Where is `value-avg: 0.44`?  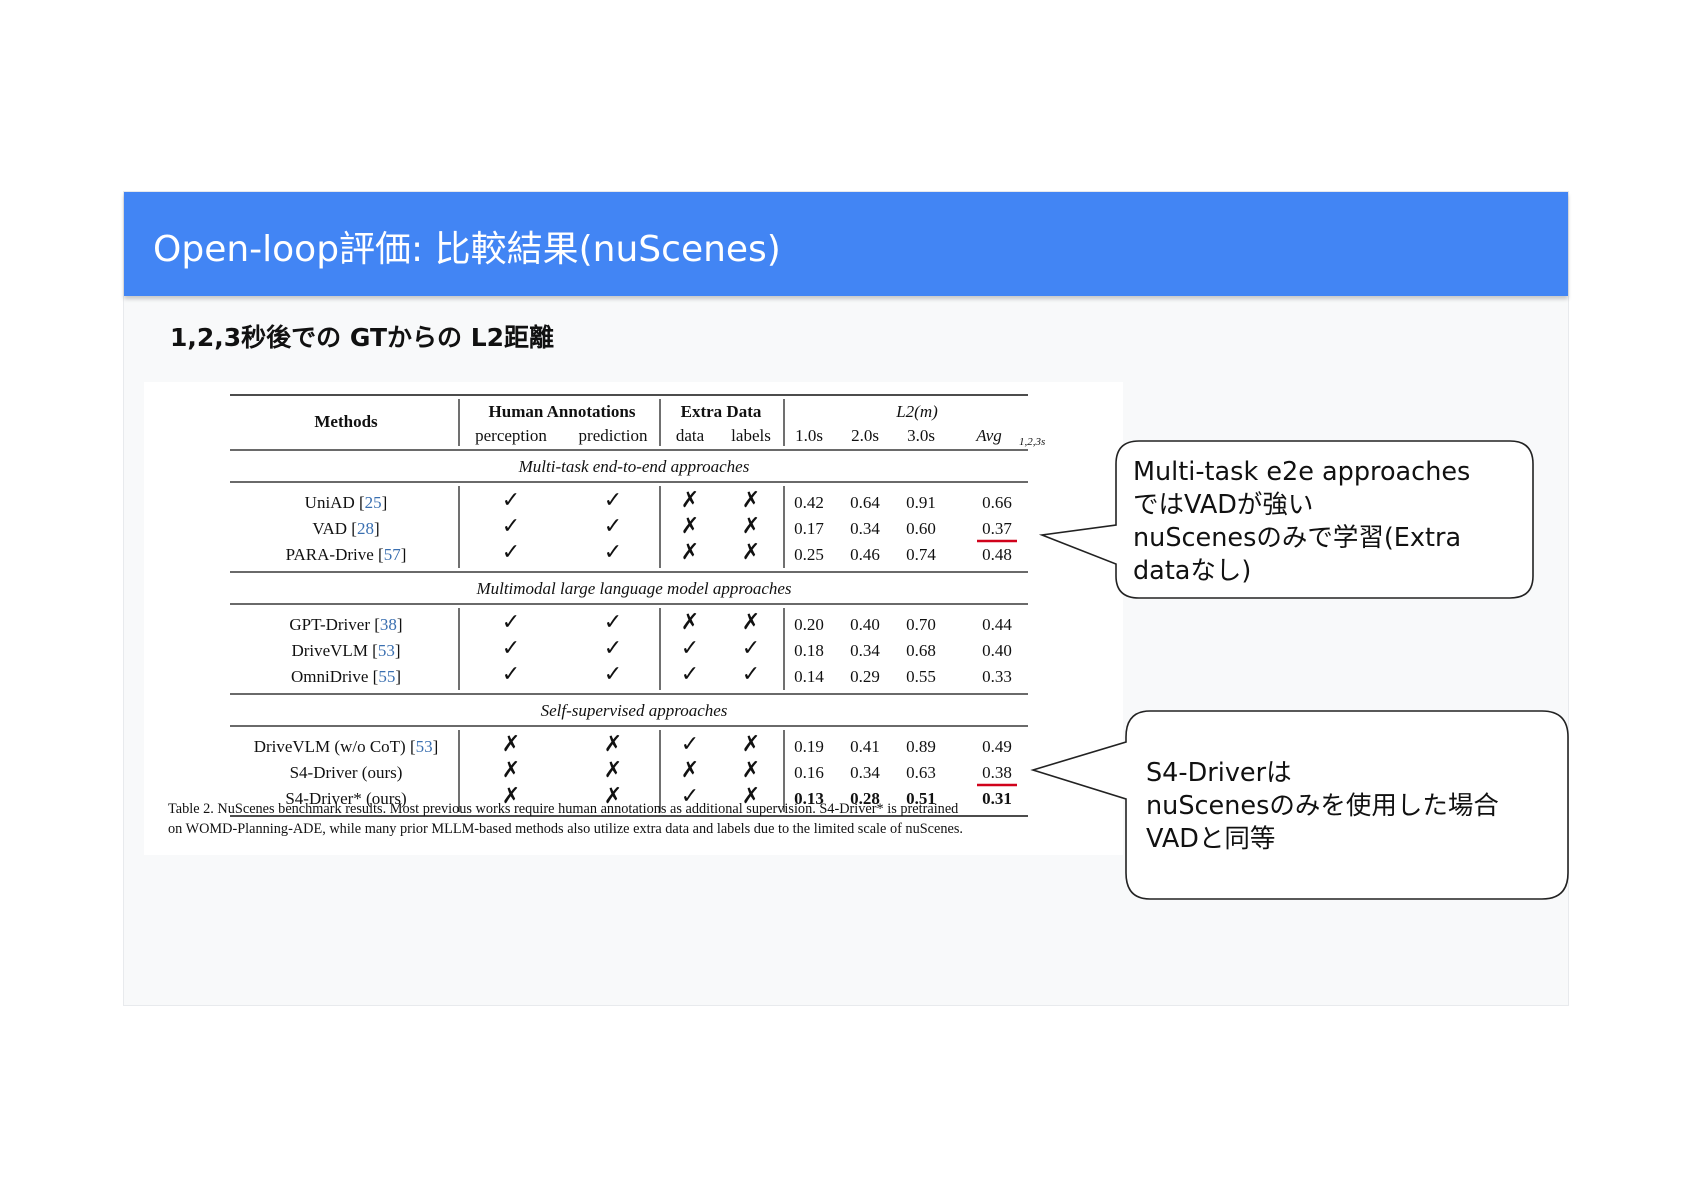
value-avg: 0.44 is located at coordinates (997, 624).